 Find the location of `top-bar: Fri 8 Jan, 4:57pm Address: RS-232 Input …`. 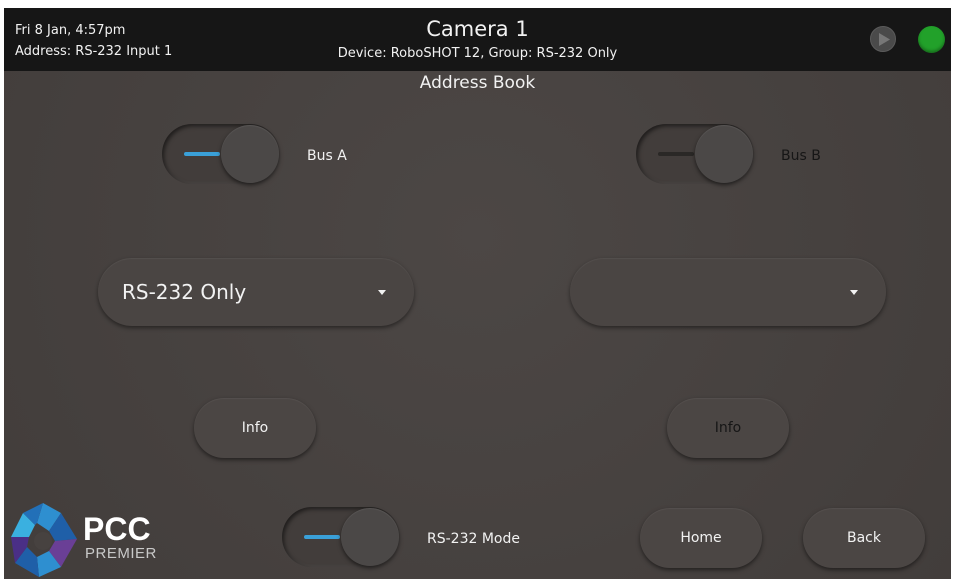

top-bar: Fri 8 Jan, 4:57pm Address: RS-232 Input … is located at coordinates (477, 39).